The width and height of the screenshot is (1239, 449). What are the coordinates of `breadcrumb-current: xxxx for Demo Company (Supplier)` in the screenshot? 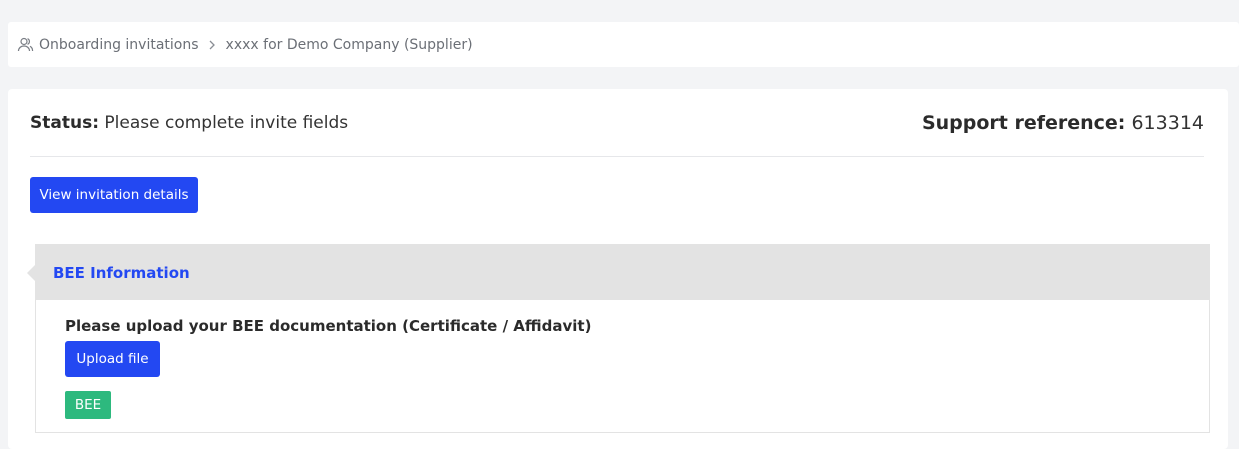 It's located at (349, 44).